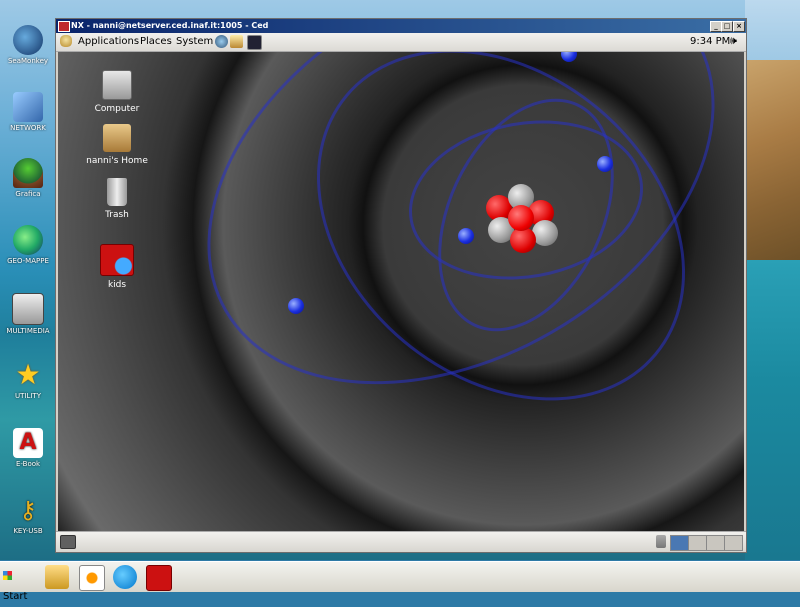 The width and height of the screenshot is (800, 607). Describe the element at coordinates (57, 577) in the screenshot. I see `file-explorer-icon` at that location.